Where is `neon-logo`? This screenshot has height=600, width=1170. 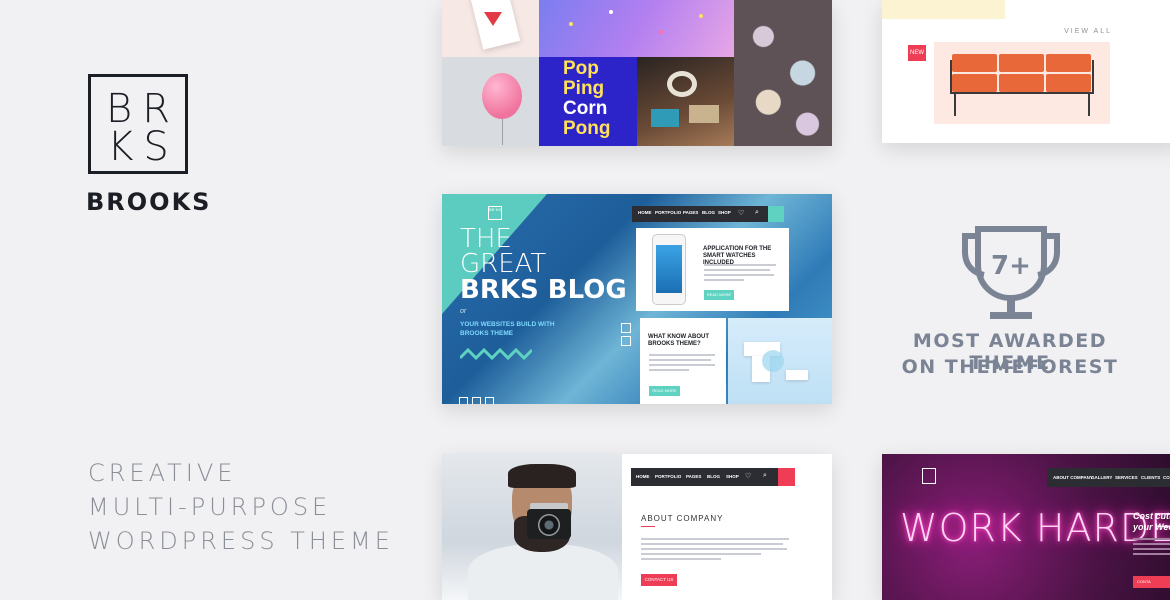
neon-logo is located at coordinates (929, 476).